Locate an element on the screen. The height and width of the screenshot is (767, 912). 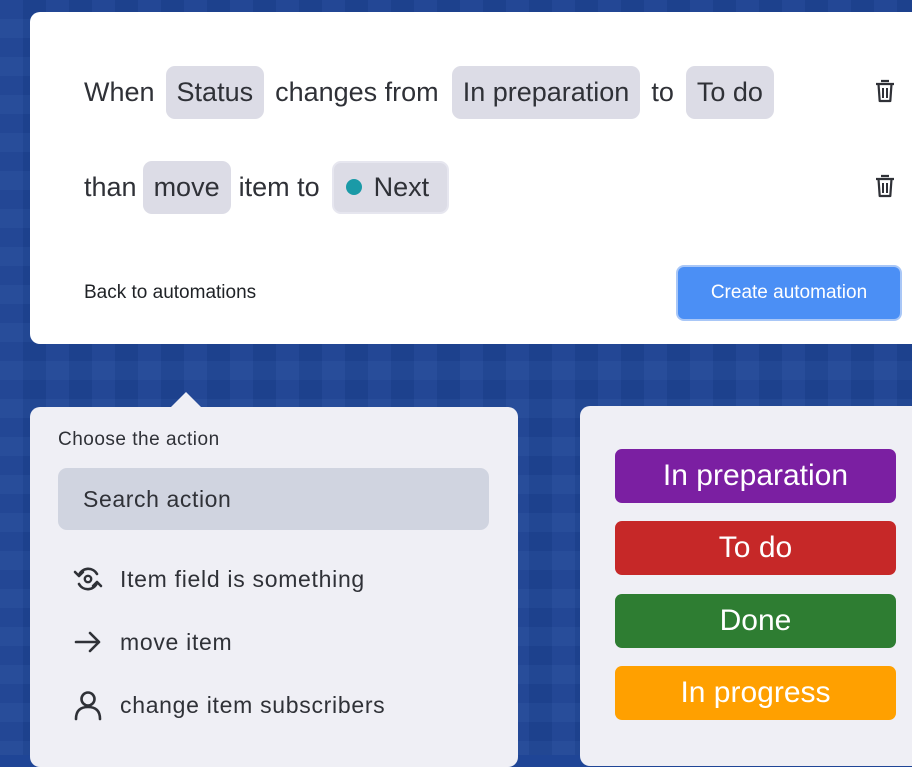
target-label: Next is located at coordinates (401, 186).